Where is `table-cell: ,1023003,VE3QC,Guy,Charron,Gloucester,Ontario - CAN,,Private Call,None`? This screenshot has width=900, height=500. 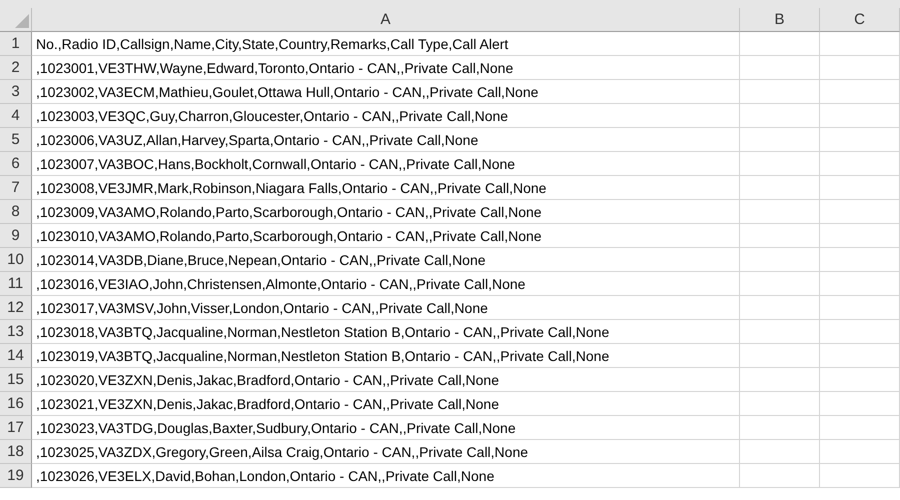 table-cell: ,1023003,VE3QC,Guy,Charron,Gloucester,Ontario - CAN,,Private Call,None is located at coordinates (386, 116).